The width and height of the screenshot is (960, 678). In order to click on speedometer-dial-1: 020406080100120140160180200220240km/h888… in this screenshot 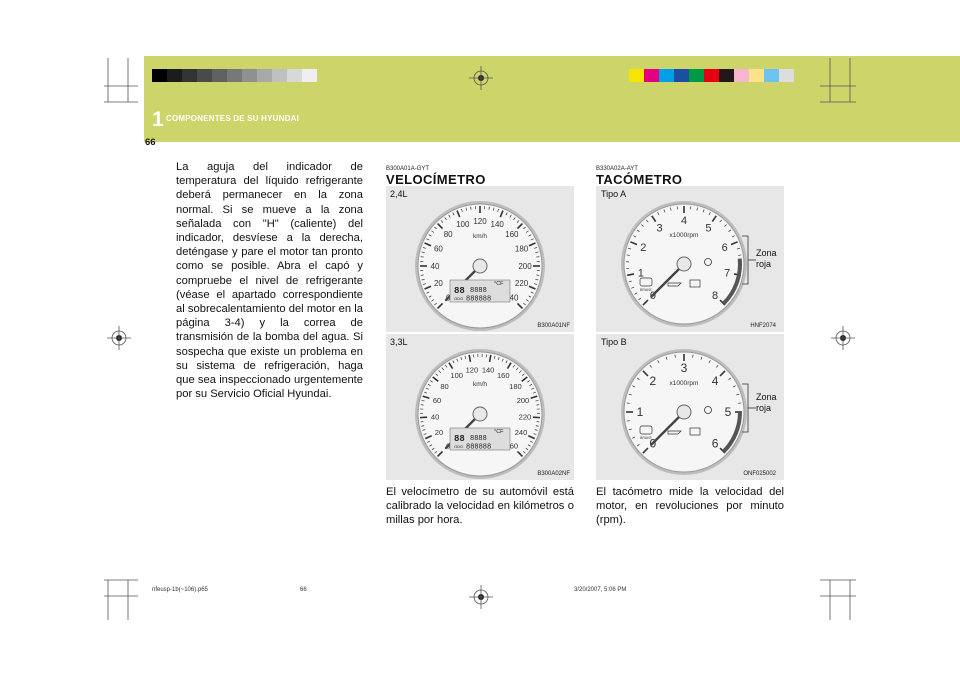, I will do `click(480, 266)`.